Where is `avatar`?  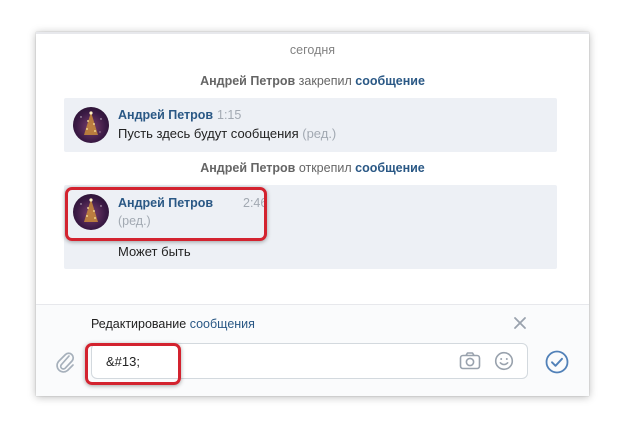
avatar is located at coordinates (91, 125).